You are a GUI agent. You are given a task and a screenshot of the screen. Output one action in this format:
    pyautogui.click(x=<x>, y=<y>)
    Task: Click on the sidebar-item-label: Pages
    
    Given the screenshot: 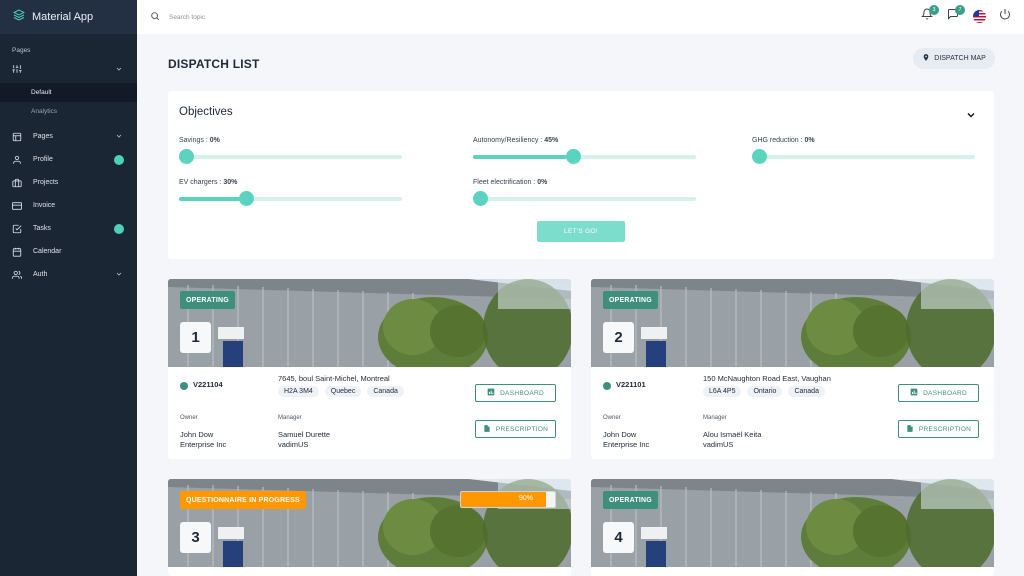 What is the action you would take?
    pyautogui.click(x=43, y=136)
    